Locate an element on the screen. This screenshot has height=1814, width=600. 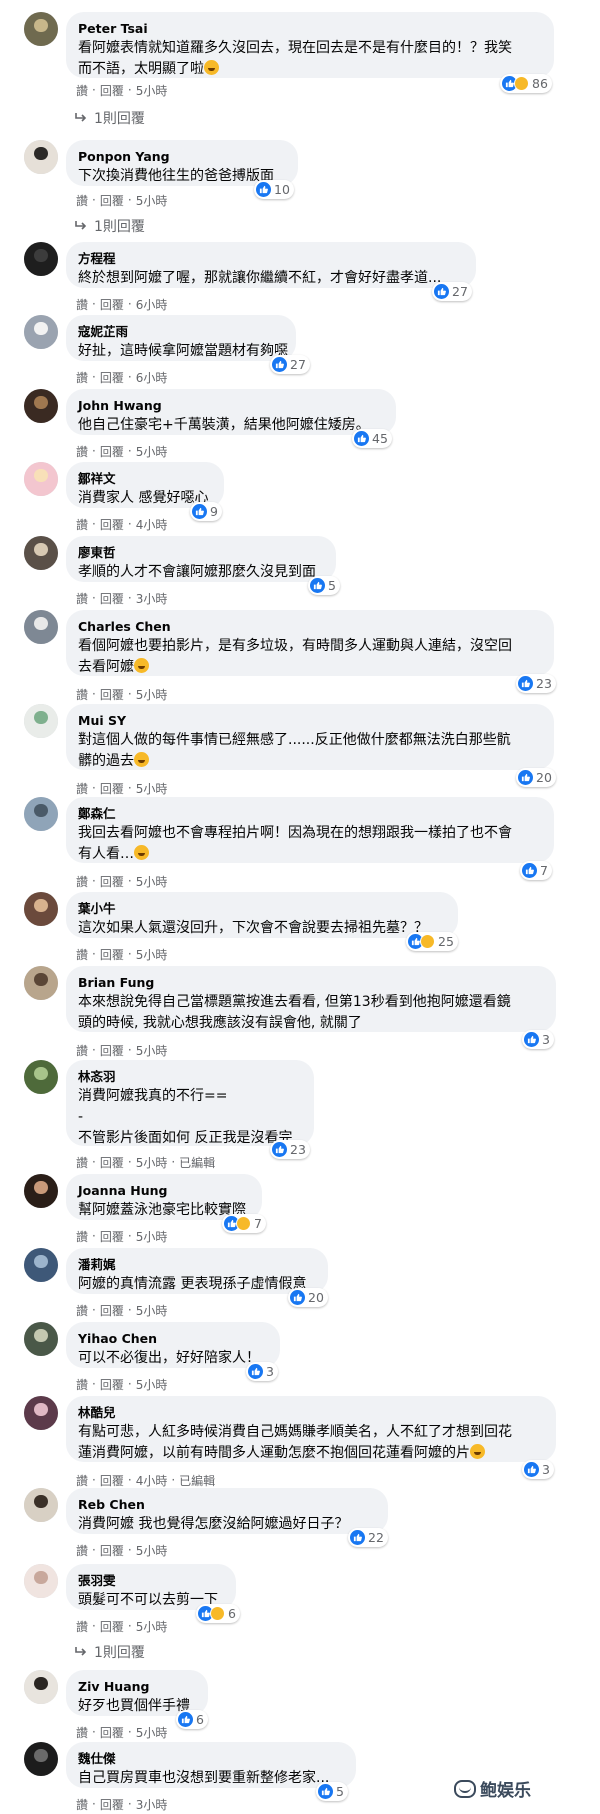
reaction-count: 7 is located at coordinates (244, 1223).